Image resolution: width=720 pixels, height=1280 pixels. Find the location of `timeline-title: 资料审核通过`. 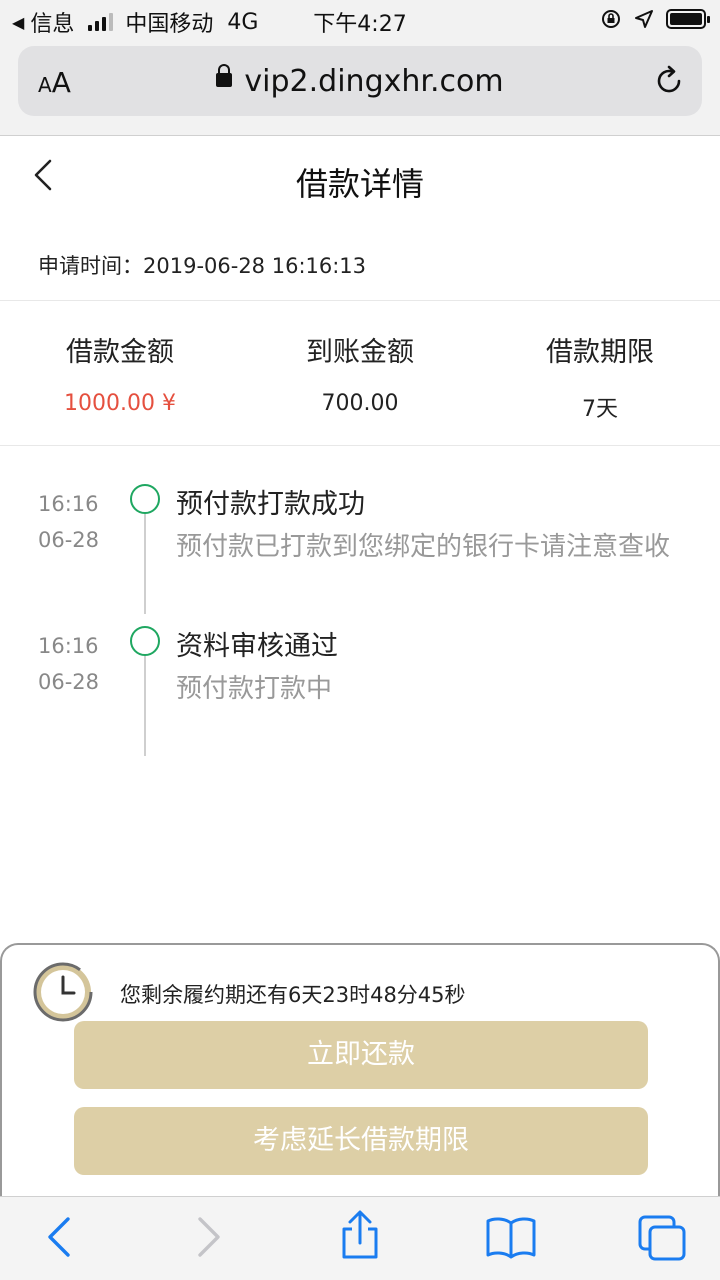

timeline-title: 资料审核通过 is located at coordinates (257, 646).